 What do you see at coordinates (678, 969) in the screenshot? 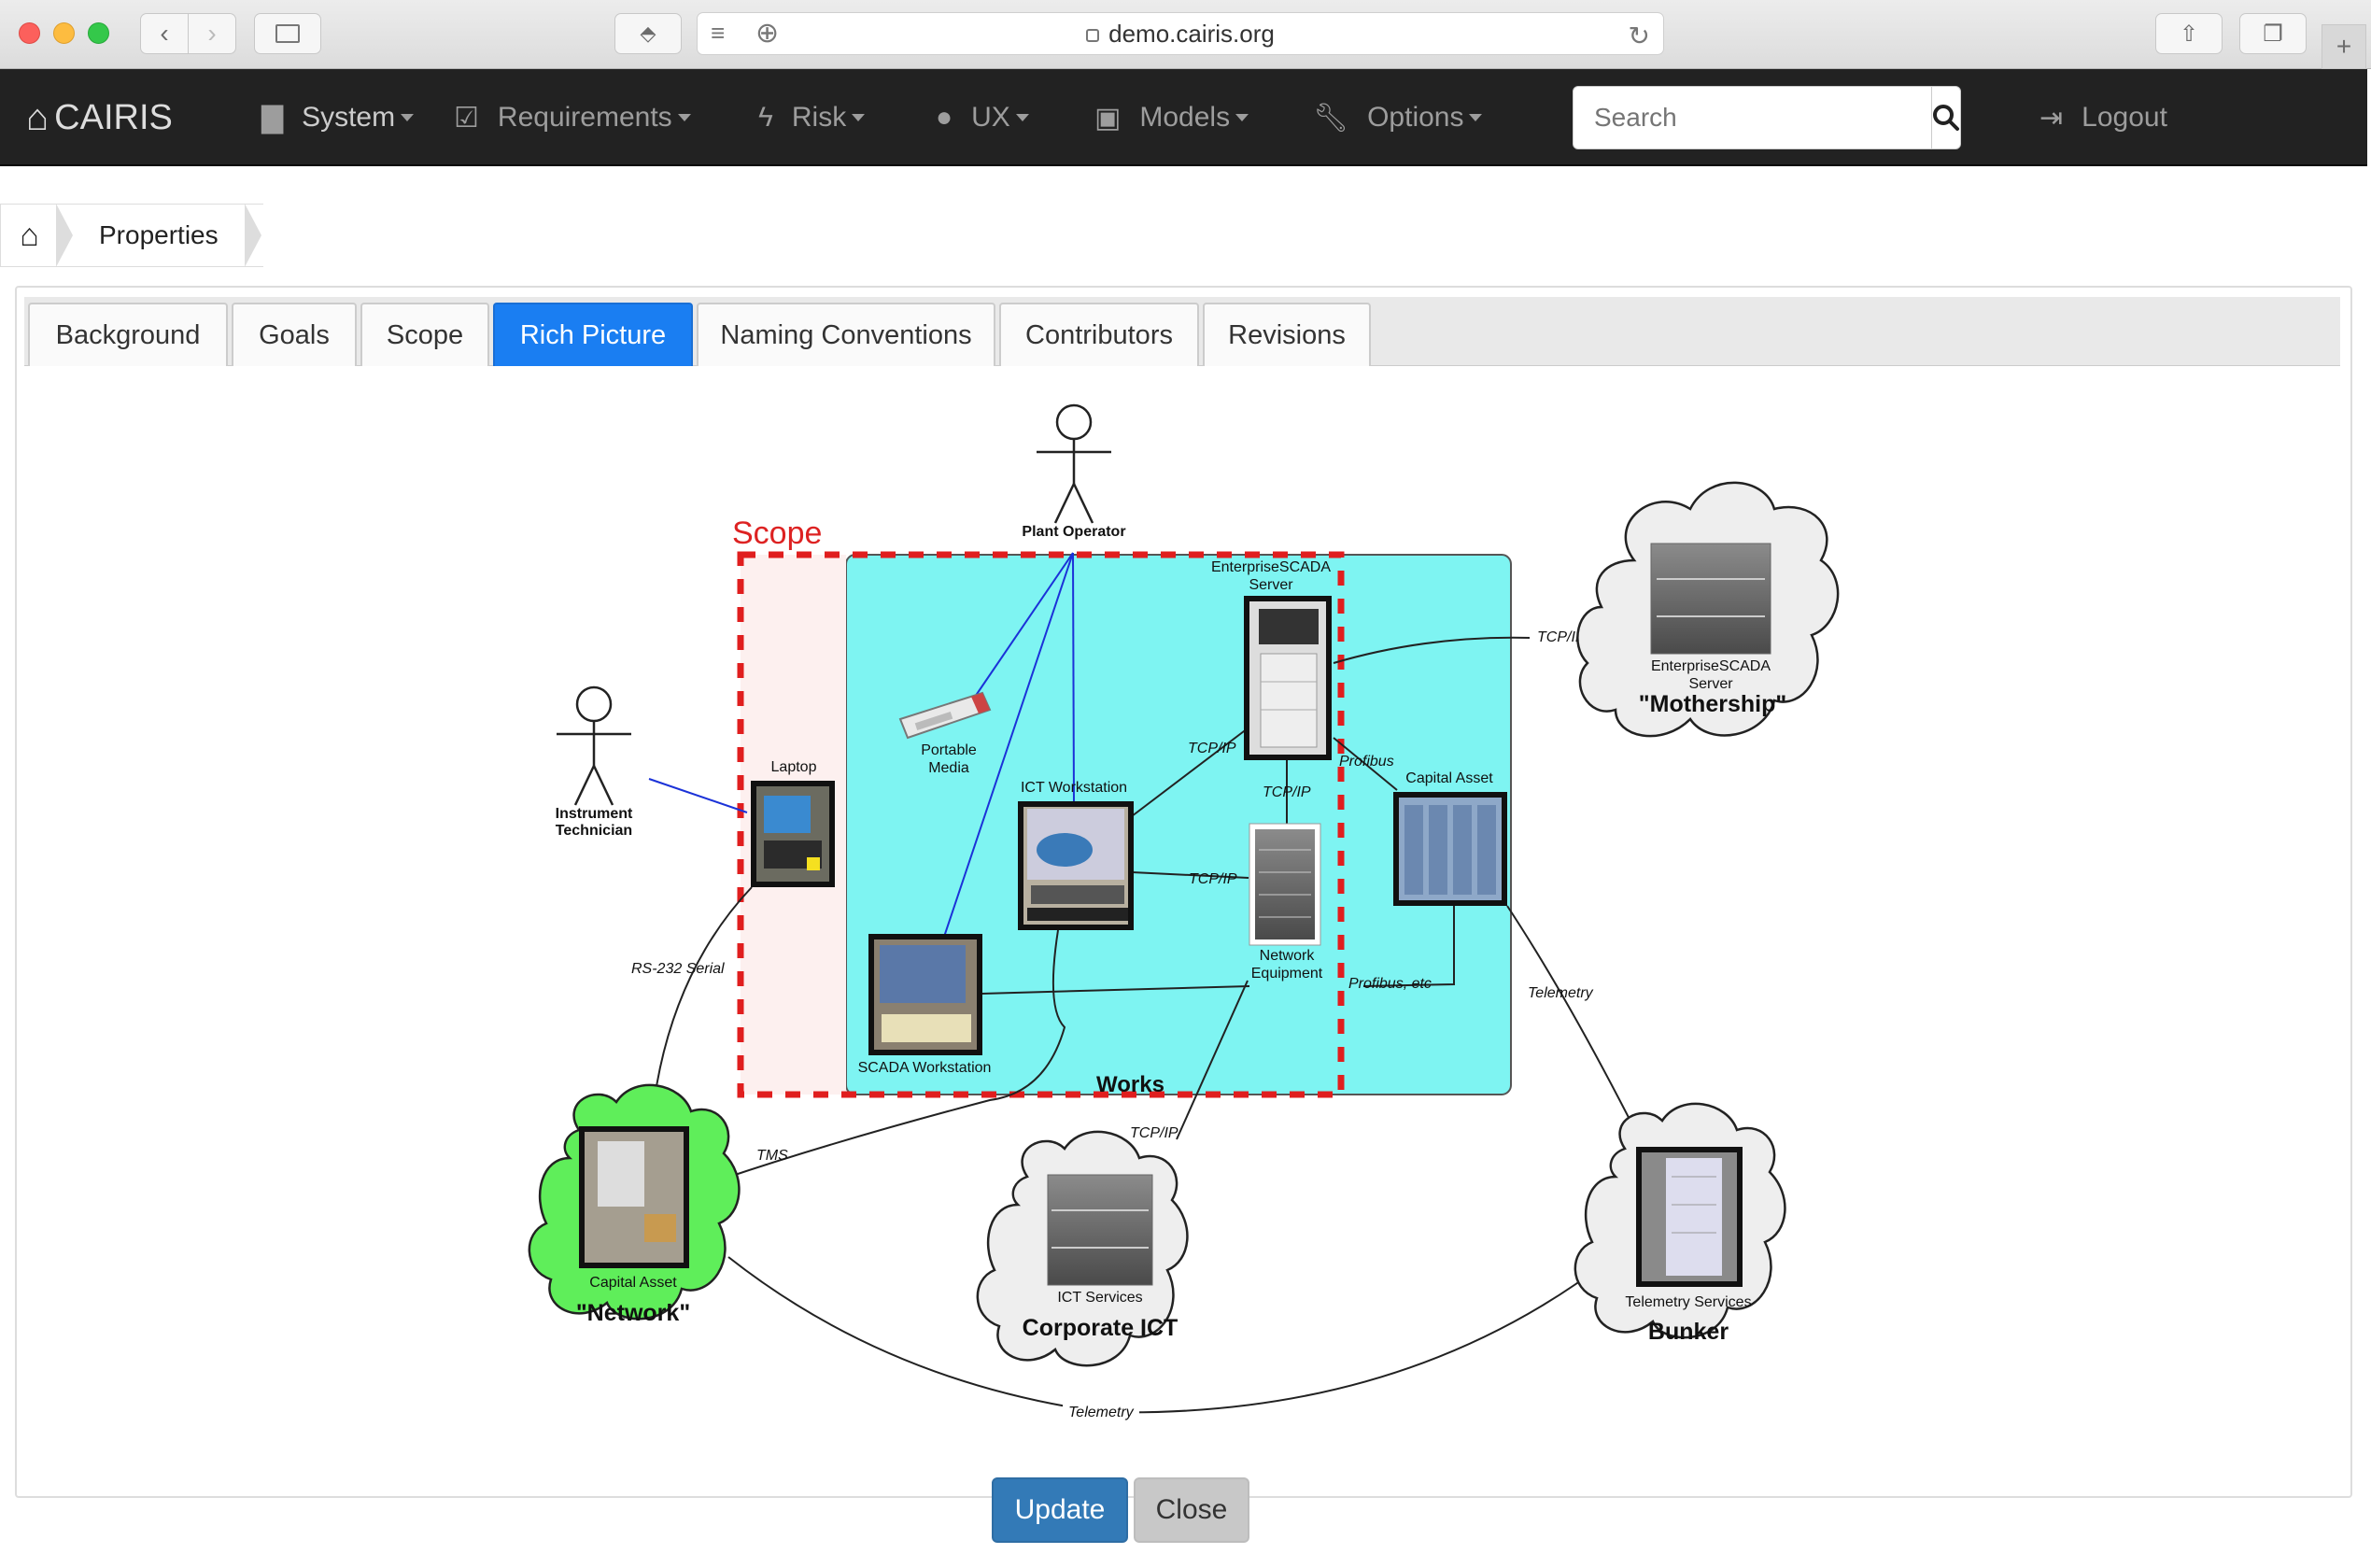
I see `link-label: RS-232 Serial` at bounding box center [678, 969].